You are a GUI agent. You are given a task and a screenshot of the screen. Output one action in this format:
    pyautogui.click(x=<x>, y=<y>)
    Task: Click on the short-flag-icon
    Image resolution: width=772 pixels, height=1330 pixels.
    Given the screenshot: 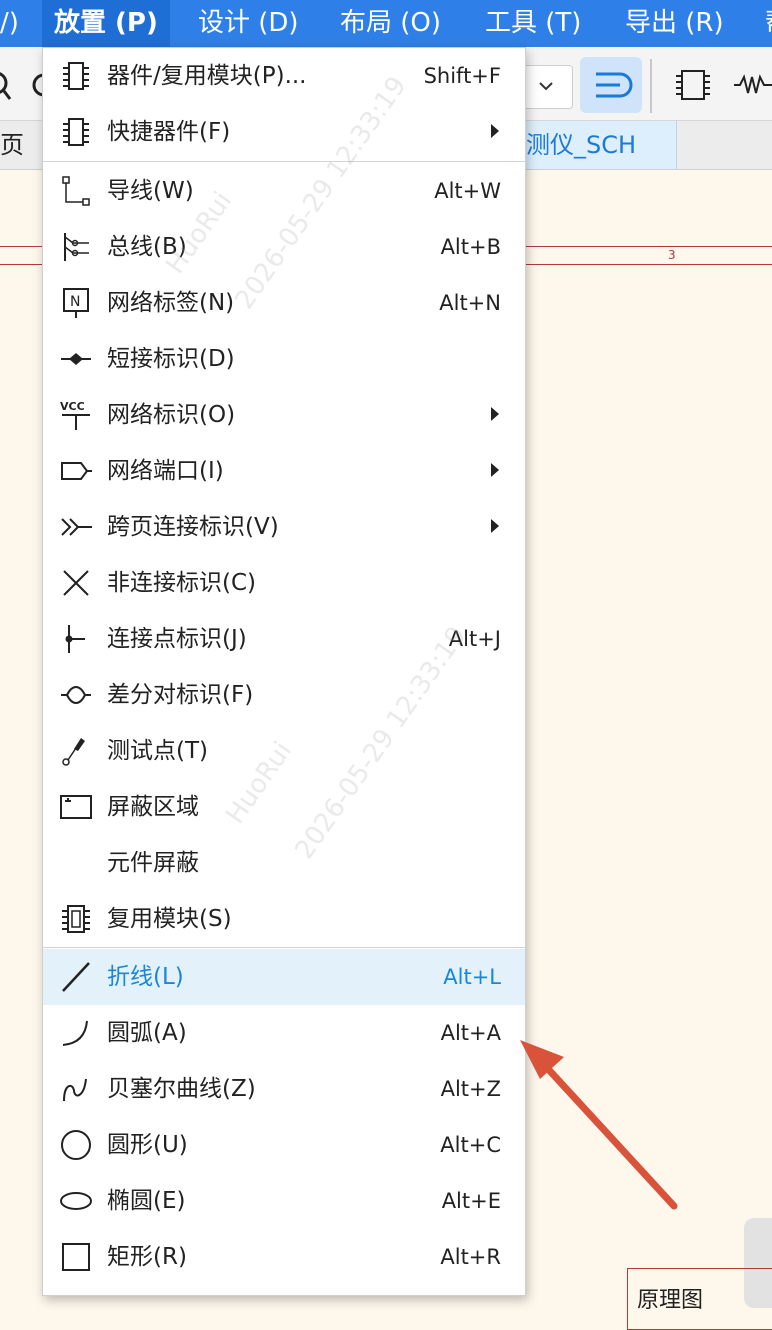 What is the action you would take?
    pyautogui.click(x=76, y=359)
    